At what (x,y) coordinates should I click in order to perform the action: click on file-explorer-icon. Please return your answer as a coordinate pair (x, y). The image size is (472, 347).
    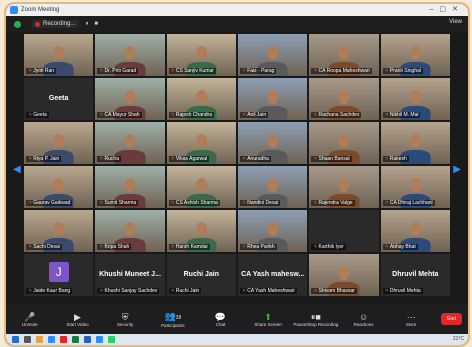
    Looking at the image, I should click on (39, 339).